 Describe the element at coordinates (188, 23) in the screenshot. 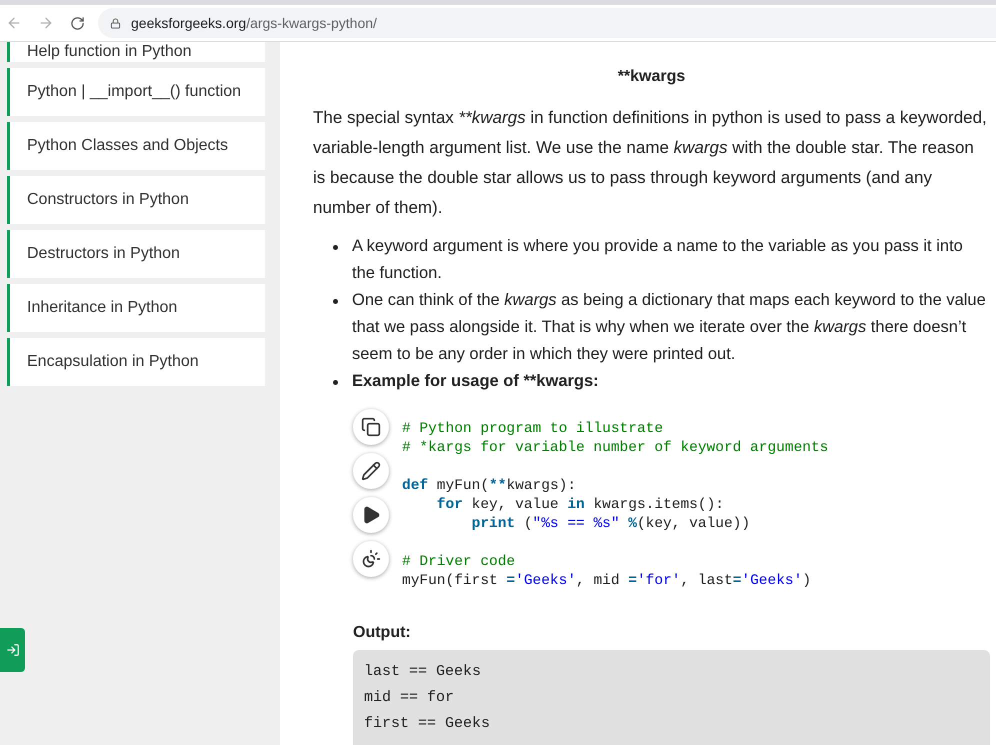

I see `url-host: geeksforgeeks.org` at that location.